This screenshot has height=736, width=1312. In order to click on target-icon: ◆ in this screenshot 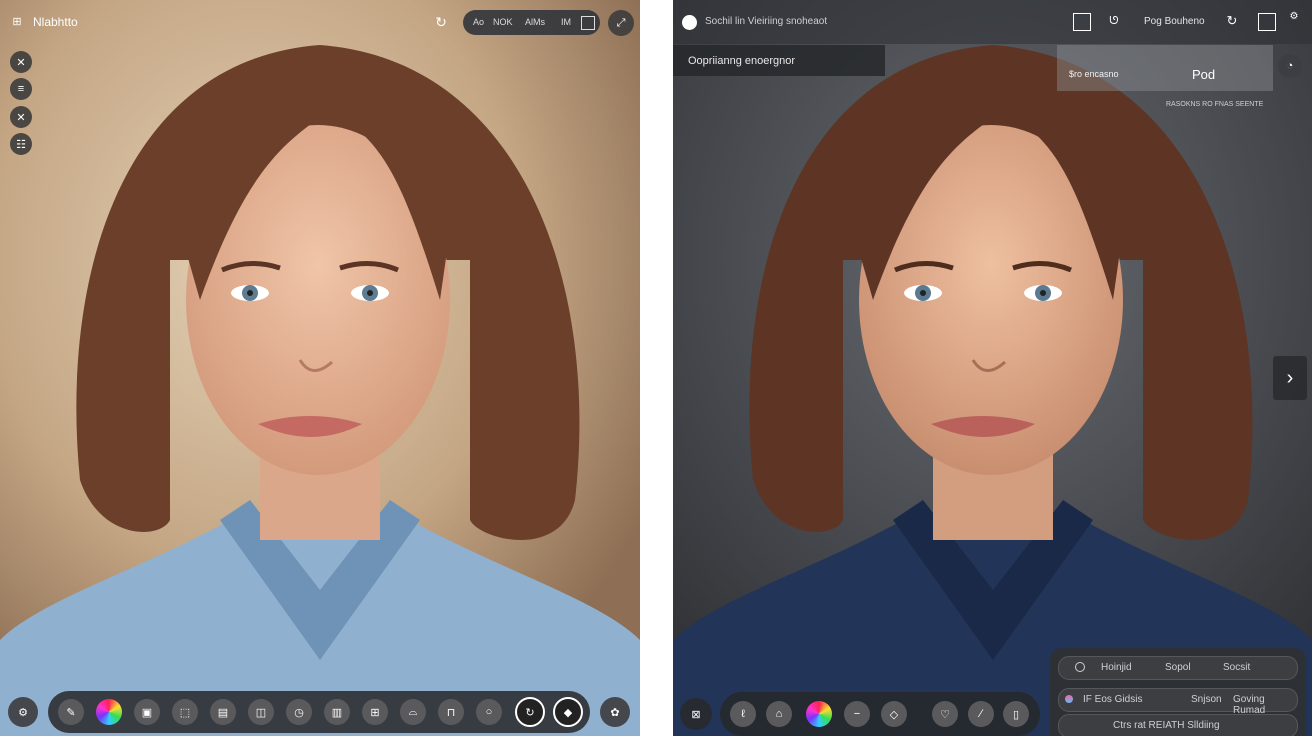, I will do `click(568, 712)`.